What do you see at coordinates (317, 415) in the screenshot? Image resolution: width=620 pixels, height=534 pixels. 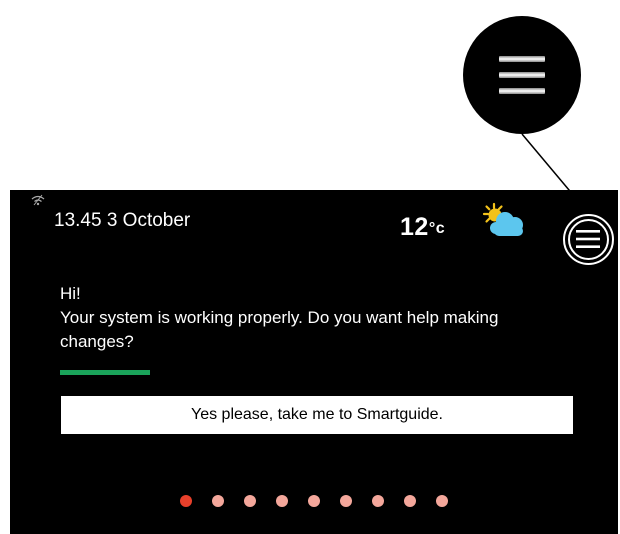 I see `smartguide-button: Yes please, take me to Smartguide.` at bounding box center [317, 415].